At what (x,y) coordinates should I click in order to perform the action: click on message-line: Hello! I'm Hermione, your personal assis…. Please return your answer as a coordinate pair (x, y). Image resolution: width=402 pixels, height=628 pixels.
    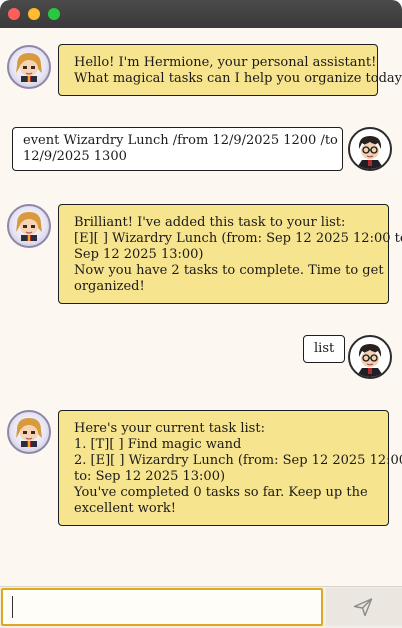
    Looking at the image, I should click on (225, 62).